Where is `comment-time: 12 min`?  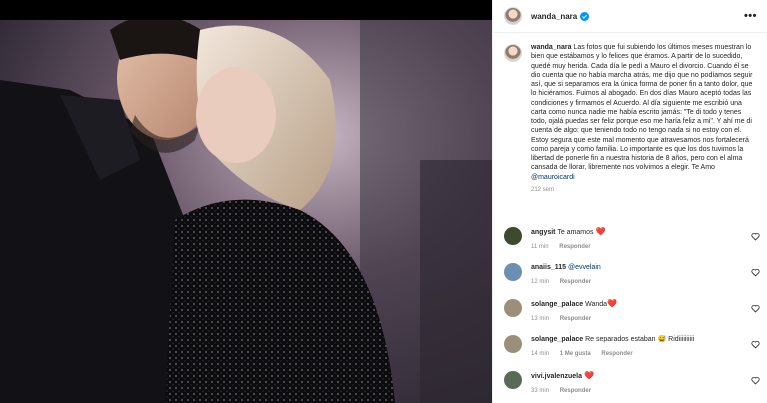 comment-time: 12 min is located at coordinates (540, 282).